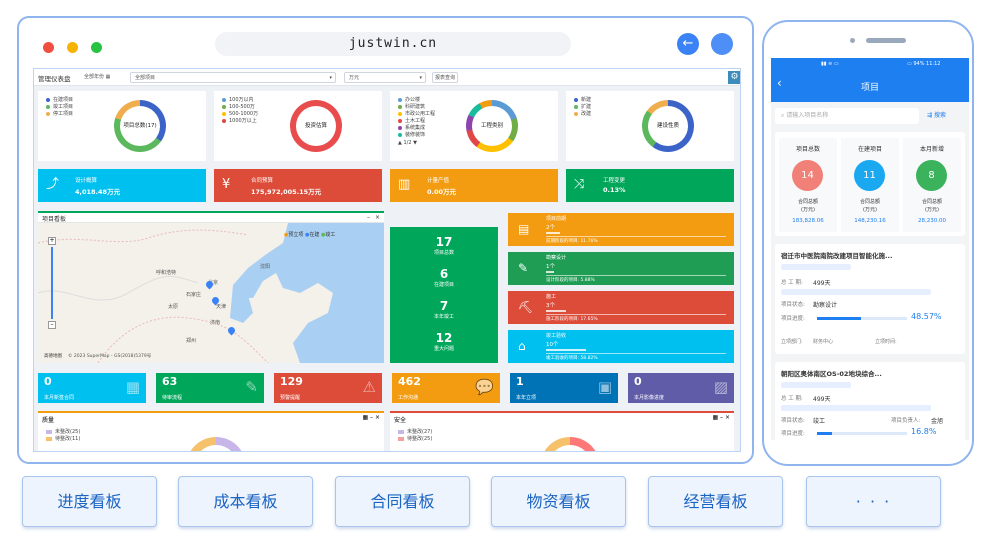  Describe the element at coordinates (415, 143) in the screenshot. I see `pager-down-icon: ▼` at that location.